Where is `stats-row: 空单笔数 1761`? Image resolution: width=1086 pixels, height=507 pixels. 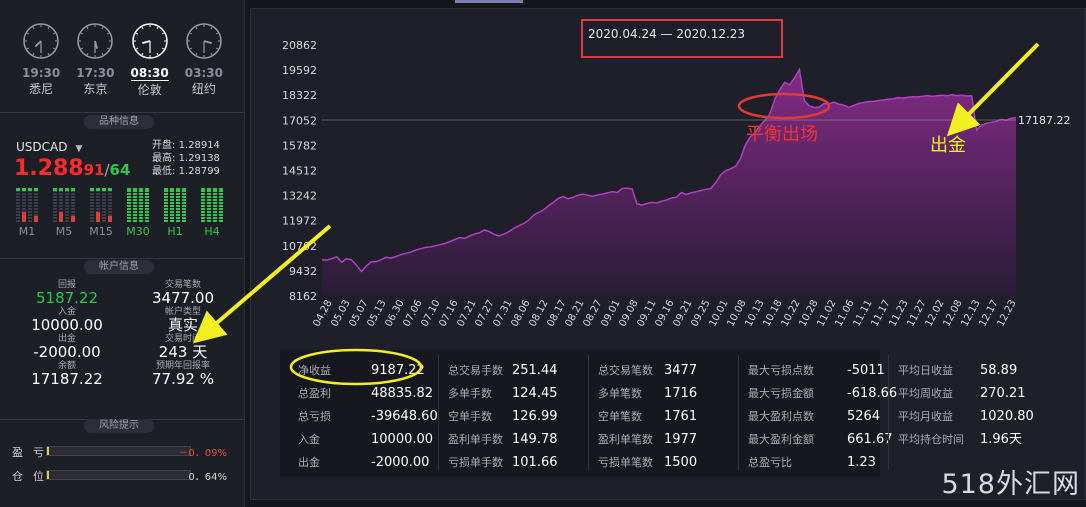 stats-row: 空单笔数 1761 is located at coordinates (647, 416).